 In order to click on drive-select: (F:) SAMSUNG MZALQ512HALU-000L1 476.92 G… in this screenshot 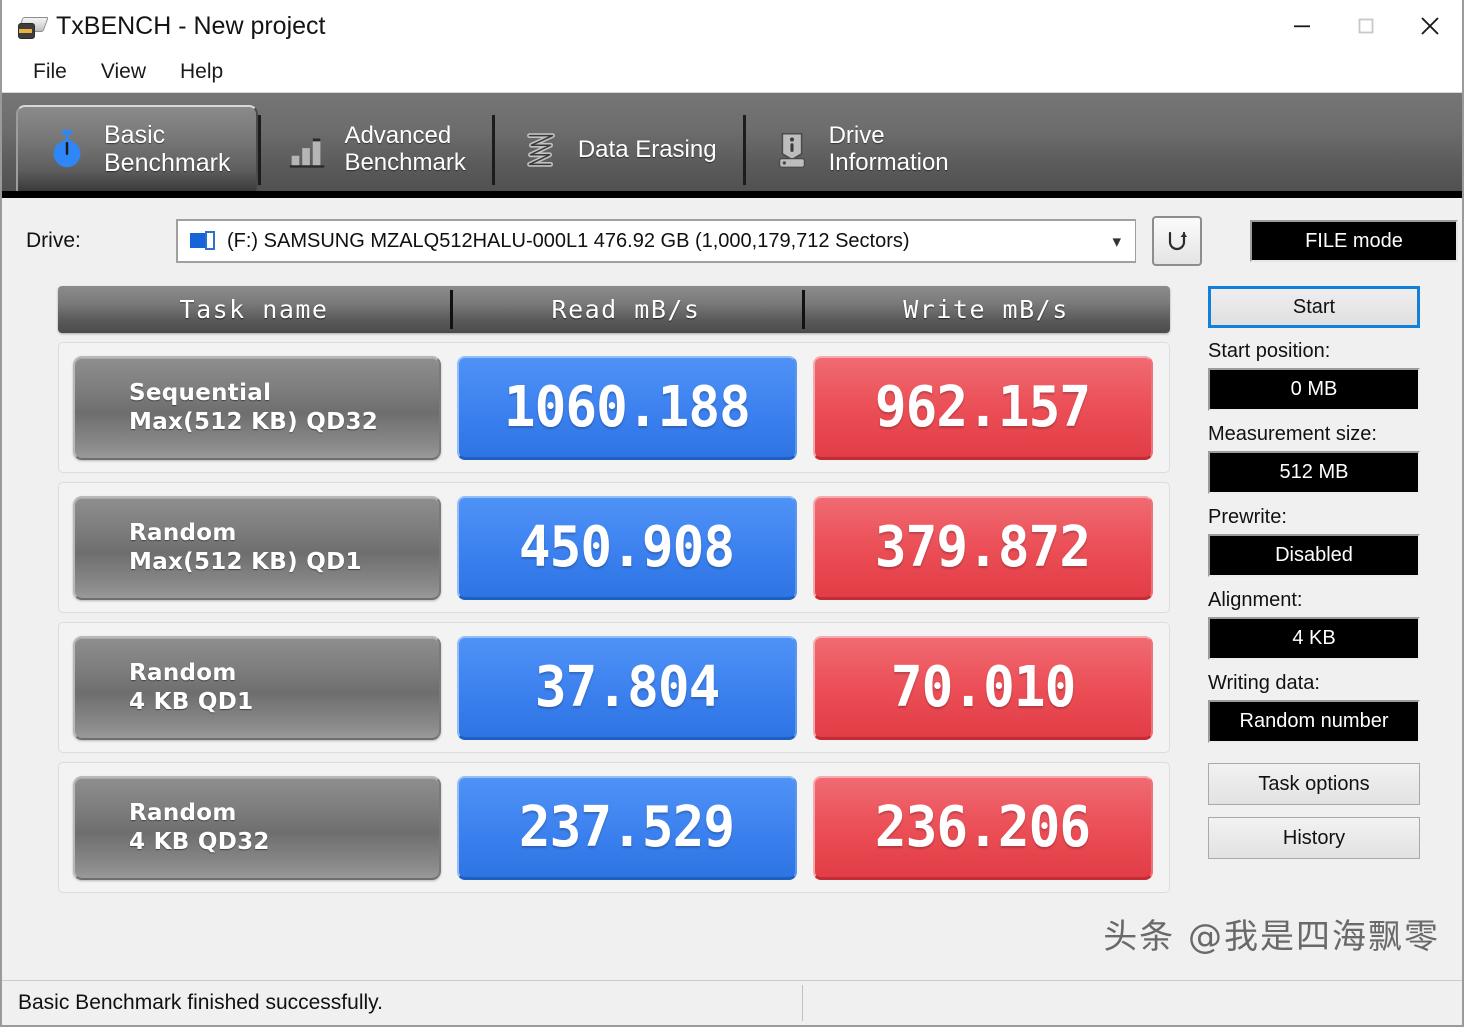, I will do `click(656, 241)`.